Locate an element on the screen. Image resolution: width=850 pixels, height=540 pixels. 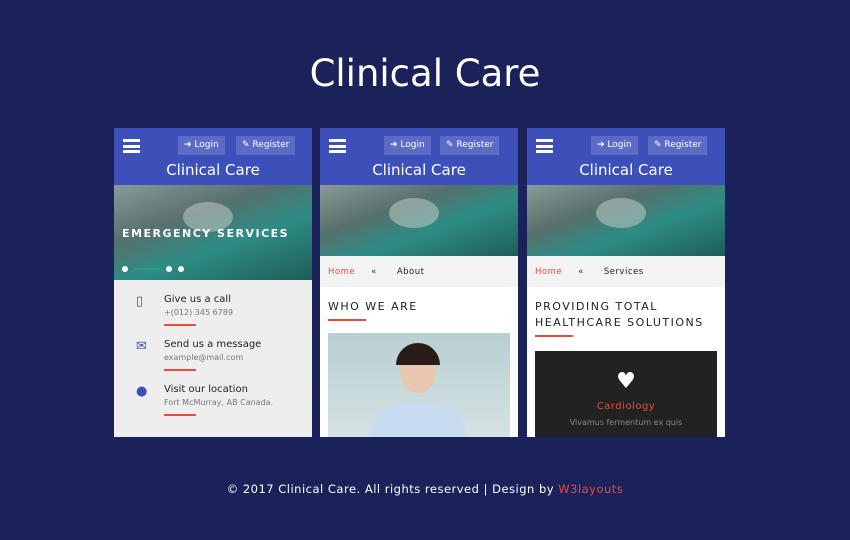
contact-title: Send us a message is located at coordinates (213, 344).